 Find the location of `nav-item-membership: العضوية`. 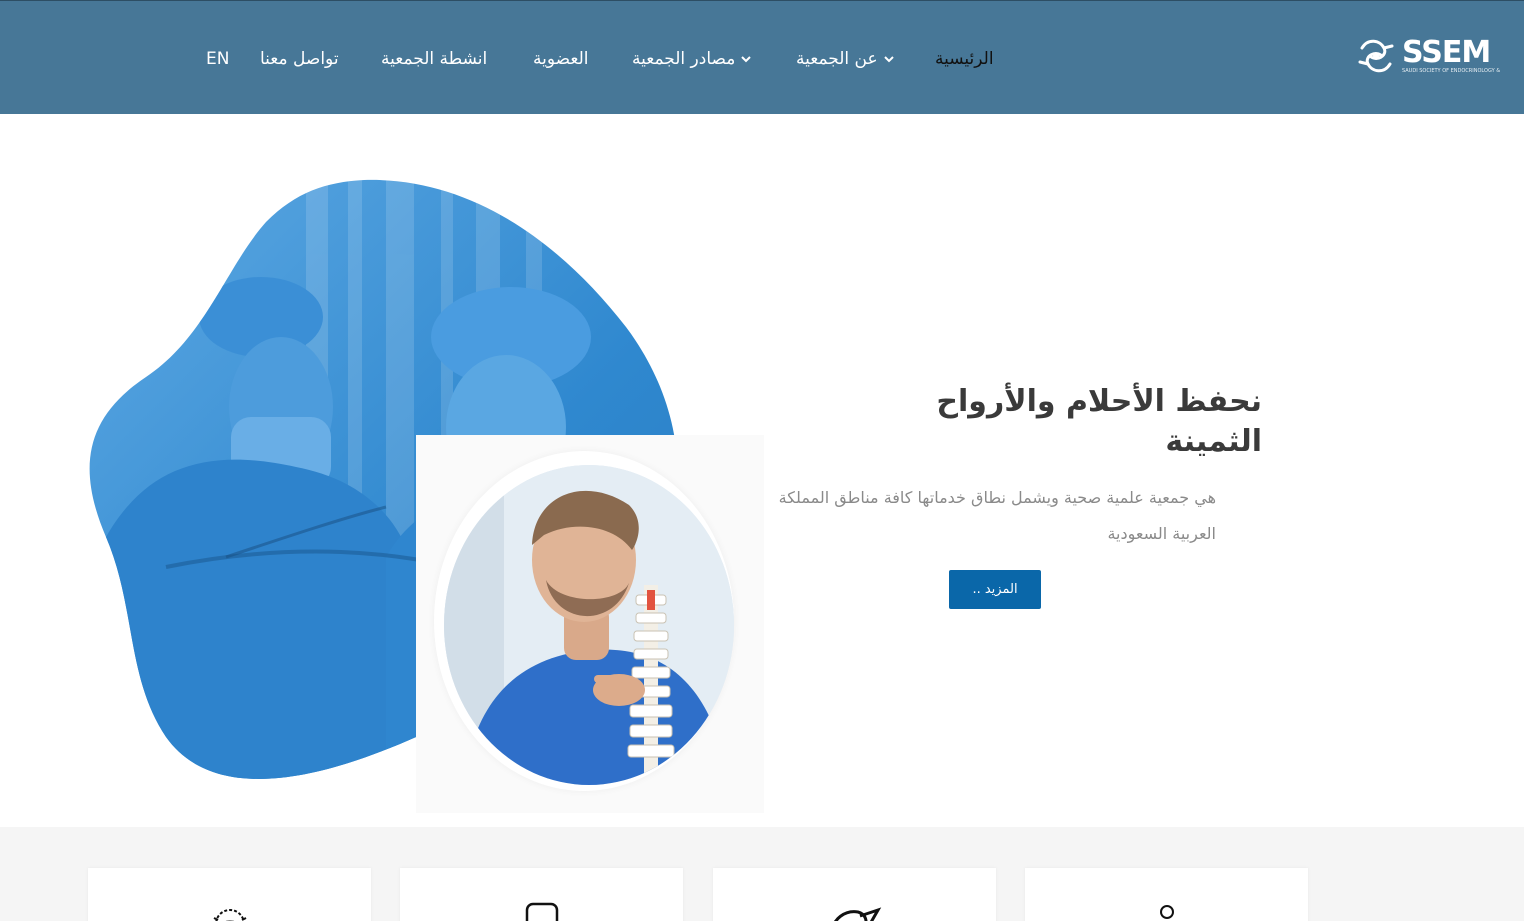

nav-item-membership: العضوية is located at coordinates (560, 59).